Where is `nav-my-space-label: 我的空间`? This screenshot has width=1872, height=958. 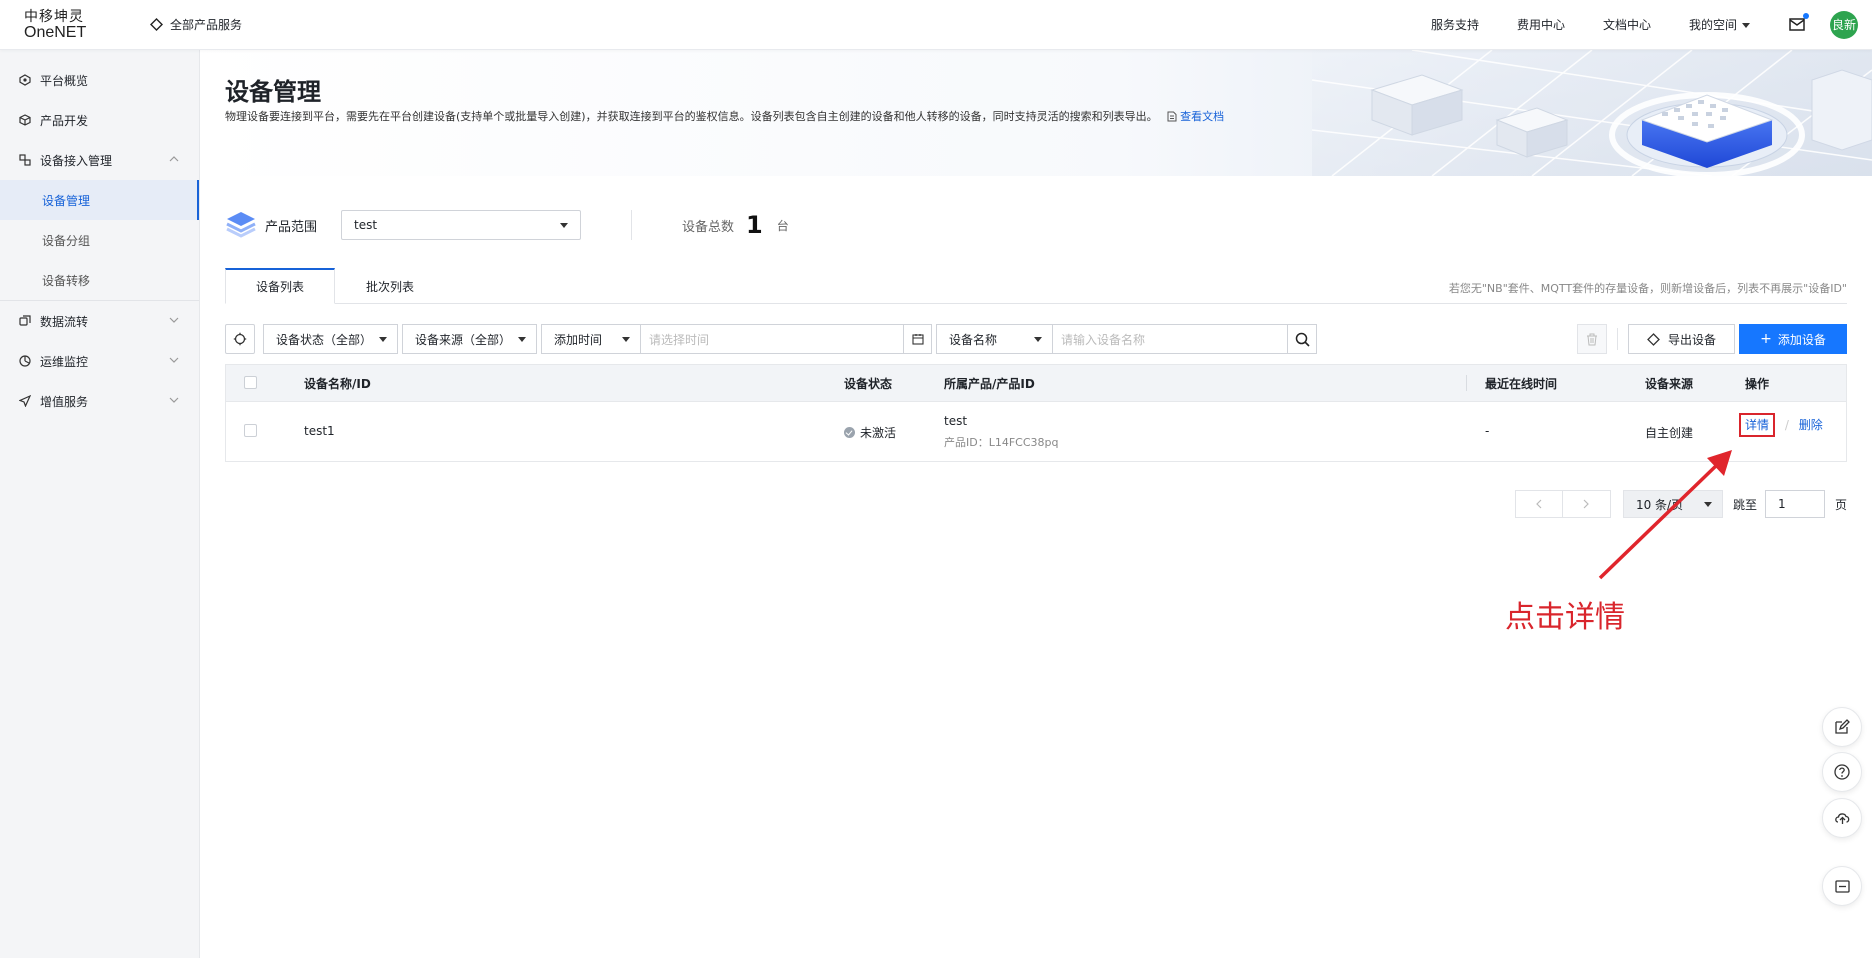 nav-my-space-label: 我的空间 is located at coordinates (1712, 25).